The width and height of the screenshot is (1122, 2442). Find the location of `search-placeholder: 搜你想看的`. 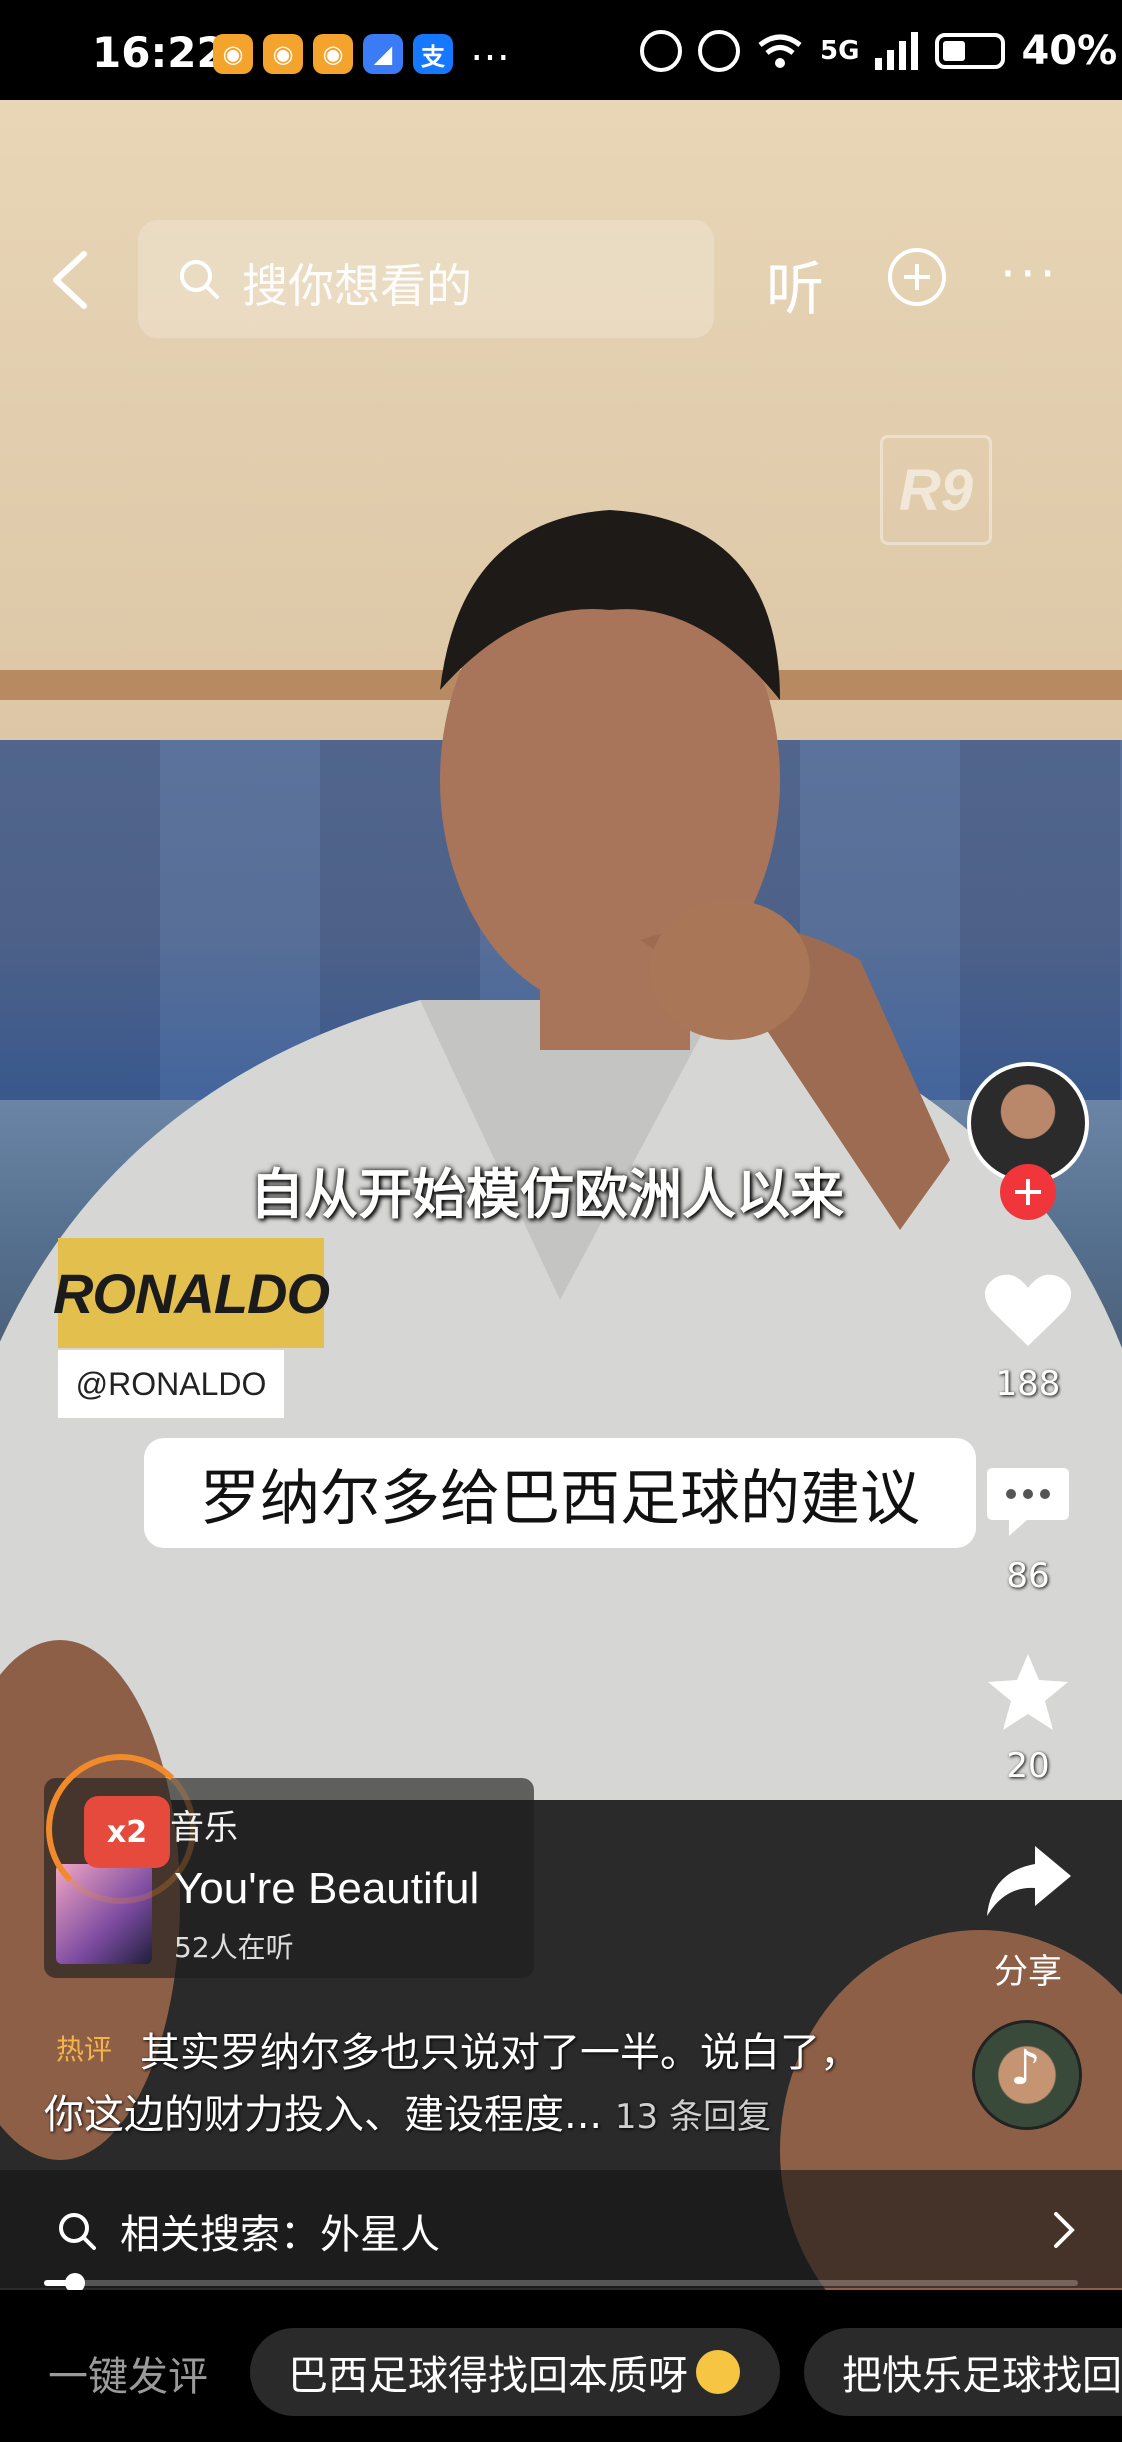

search-placeholder: 搜你想看的 is located at coordinates (357, 286).